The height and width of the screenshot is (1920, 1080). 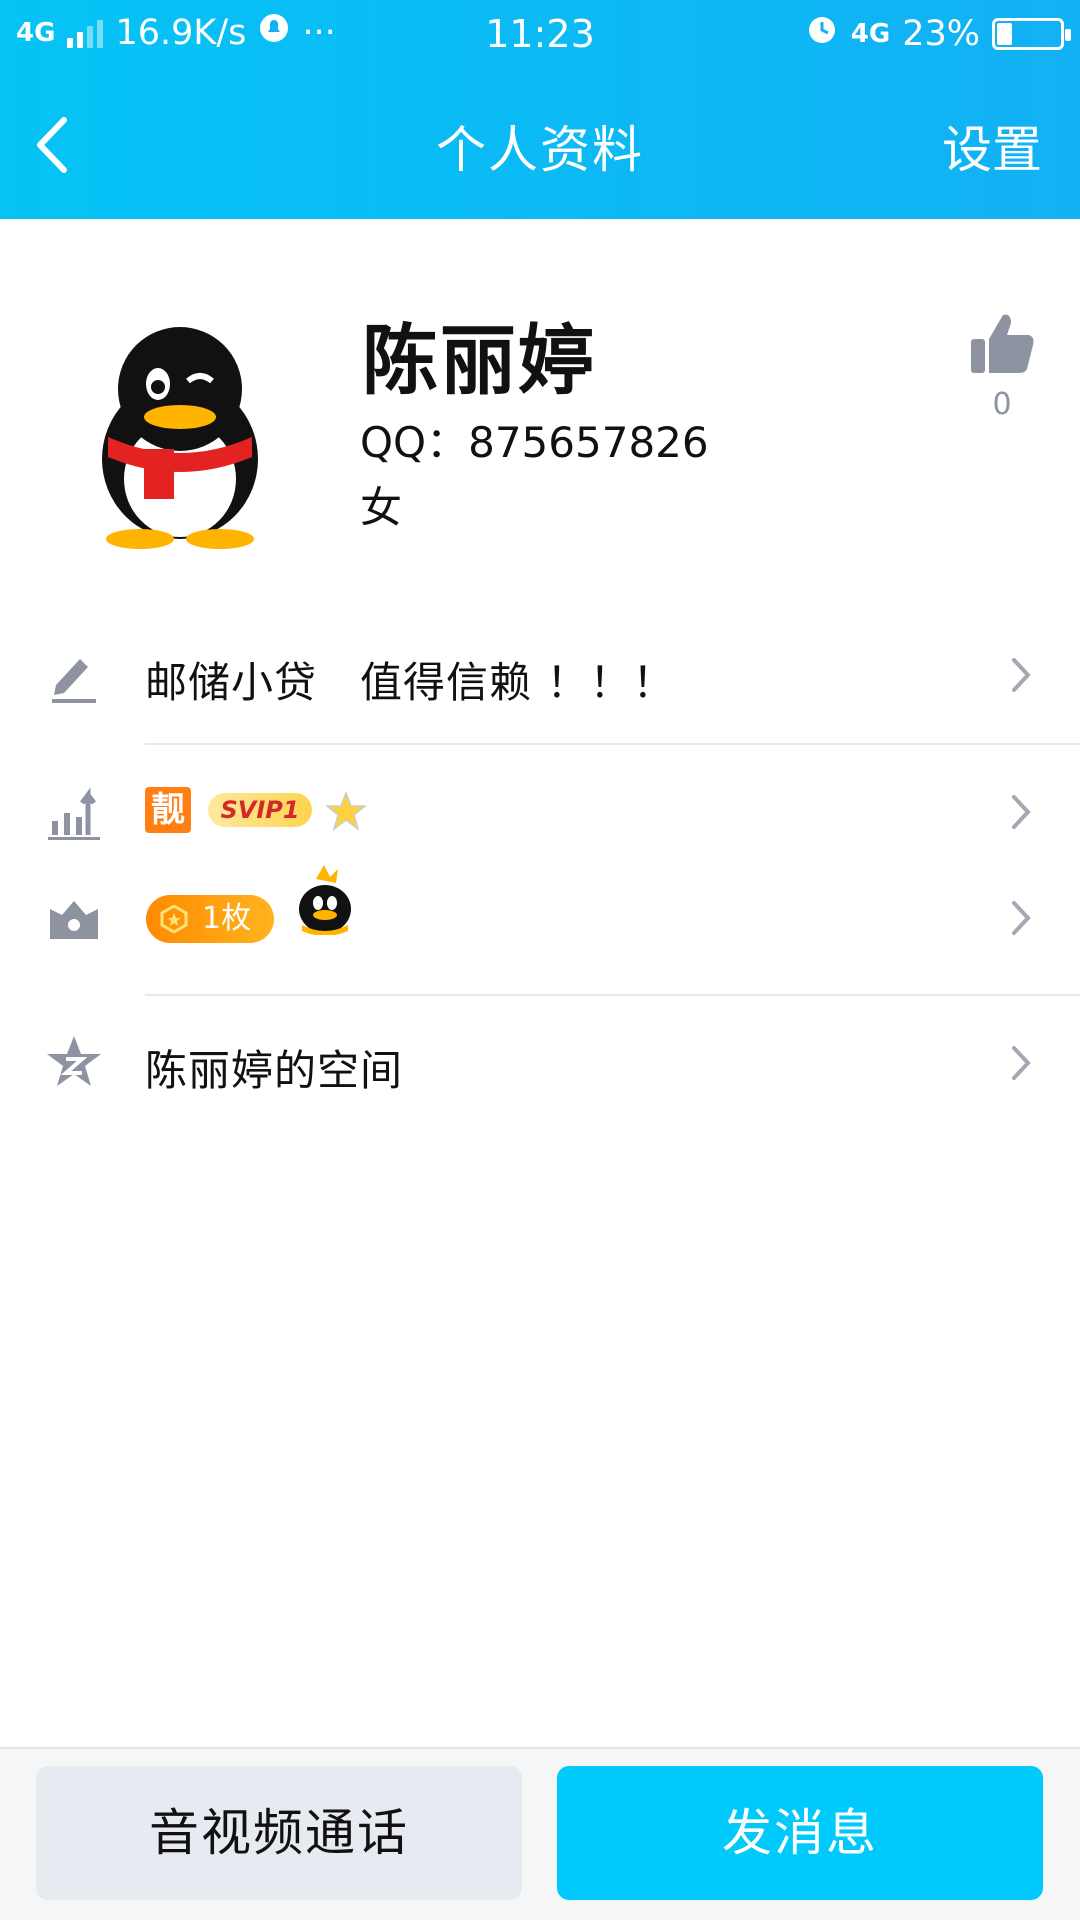 I want to click on avatar, so click(x=180, y=434).